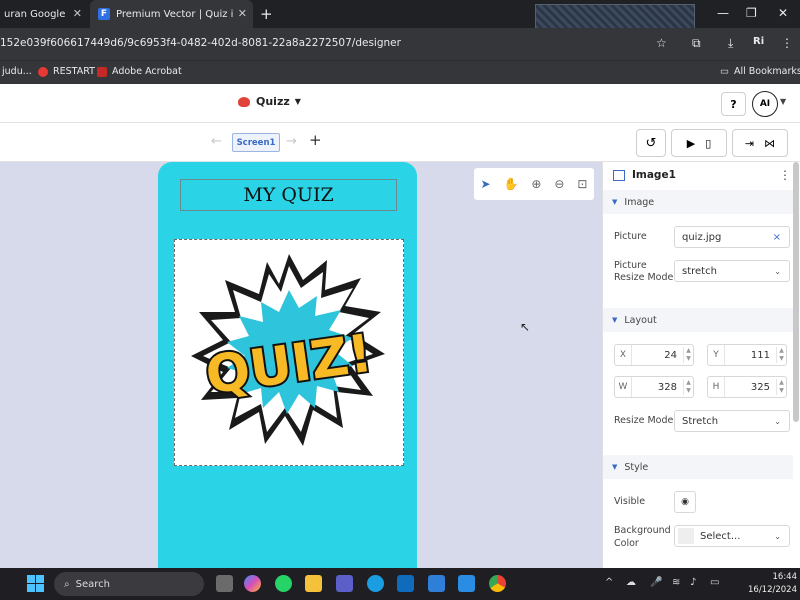 This screenshot has height=600, width=800. What do you see at coordinates (344, 583) in the screenshot?
I see `teams-icon` at bounding box center [344, 583].